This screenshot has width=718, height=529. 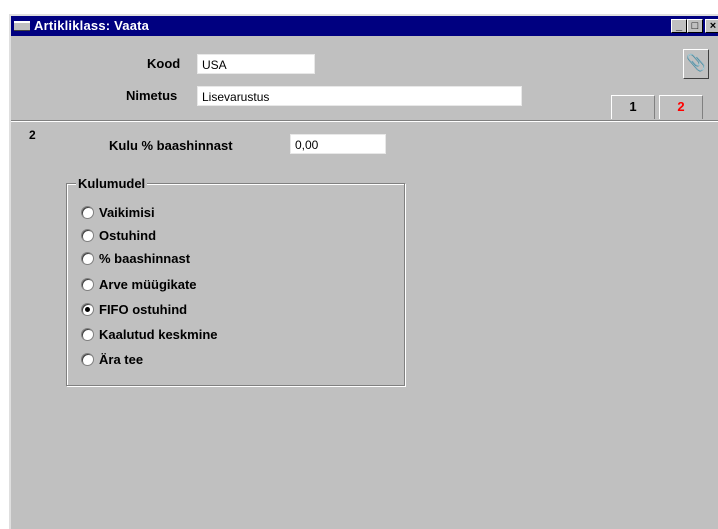 I want to click on header-separator, so click(x=364, y=121).